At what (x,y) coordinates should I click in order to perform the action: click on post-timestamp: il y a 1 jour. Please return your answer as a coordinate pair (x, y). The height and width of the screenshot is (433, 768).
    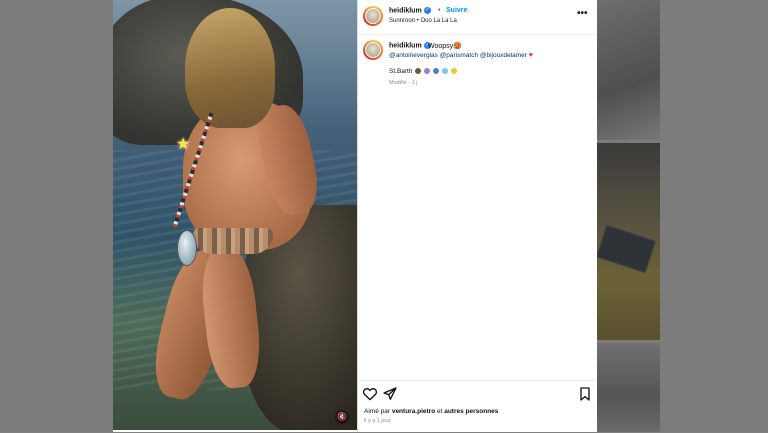
    Looking at the image, I should click on (377, 421).